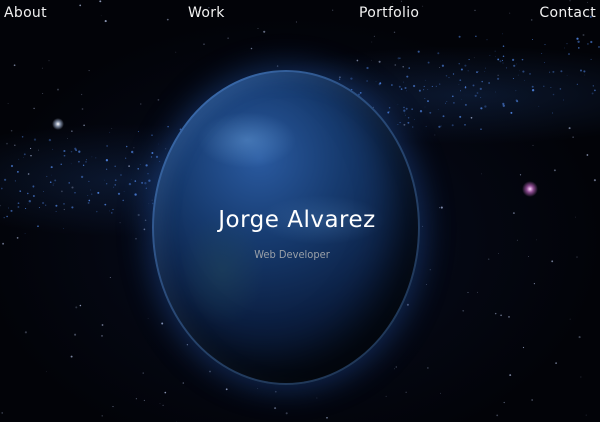 The height and width of the screenshot is (422, 600). Describe the element at coordinates (297, 220) in the screenshot. I see `hero-name-heading: Jorge Alvarez` at that location.